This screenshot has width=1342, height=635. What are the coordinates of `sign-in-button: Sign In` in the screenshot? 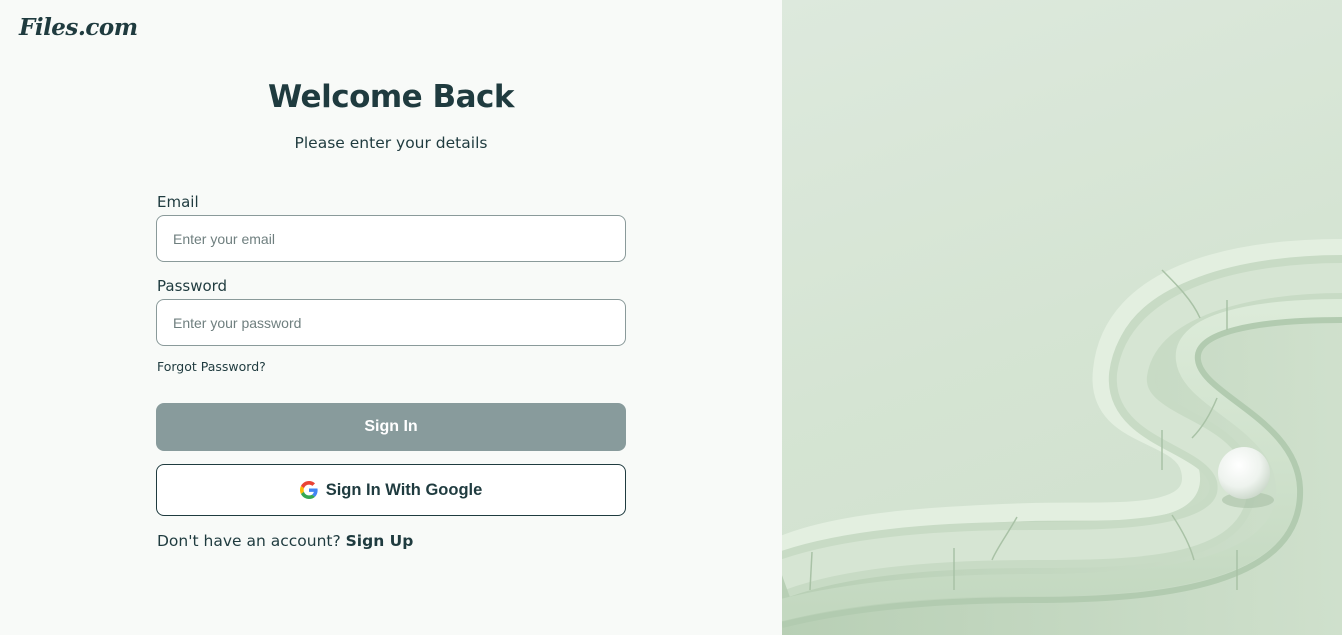 It's located at (391, 427).